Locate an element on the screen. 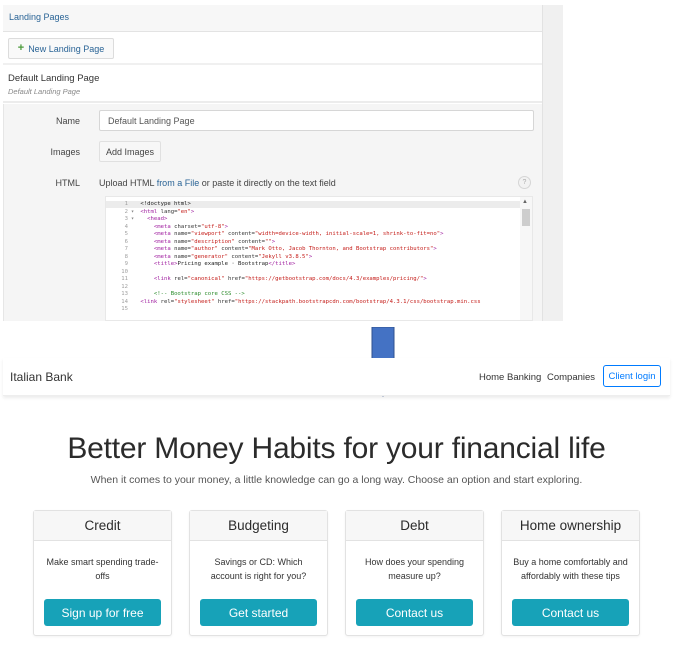 This screenshot has height=645, width=673. toolbar: + New Landing Page is located at coordinates (272, 48).